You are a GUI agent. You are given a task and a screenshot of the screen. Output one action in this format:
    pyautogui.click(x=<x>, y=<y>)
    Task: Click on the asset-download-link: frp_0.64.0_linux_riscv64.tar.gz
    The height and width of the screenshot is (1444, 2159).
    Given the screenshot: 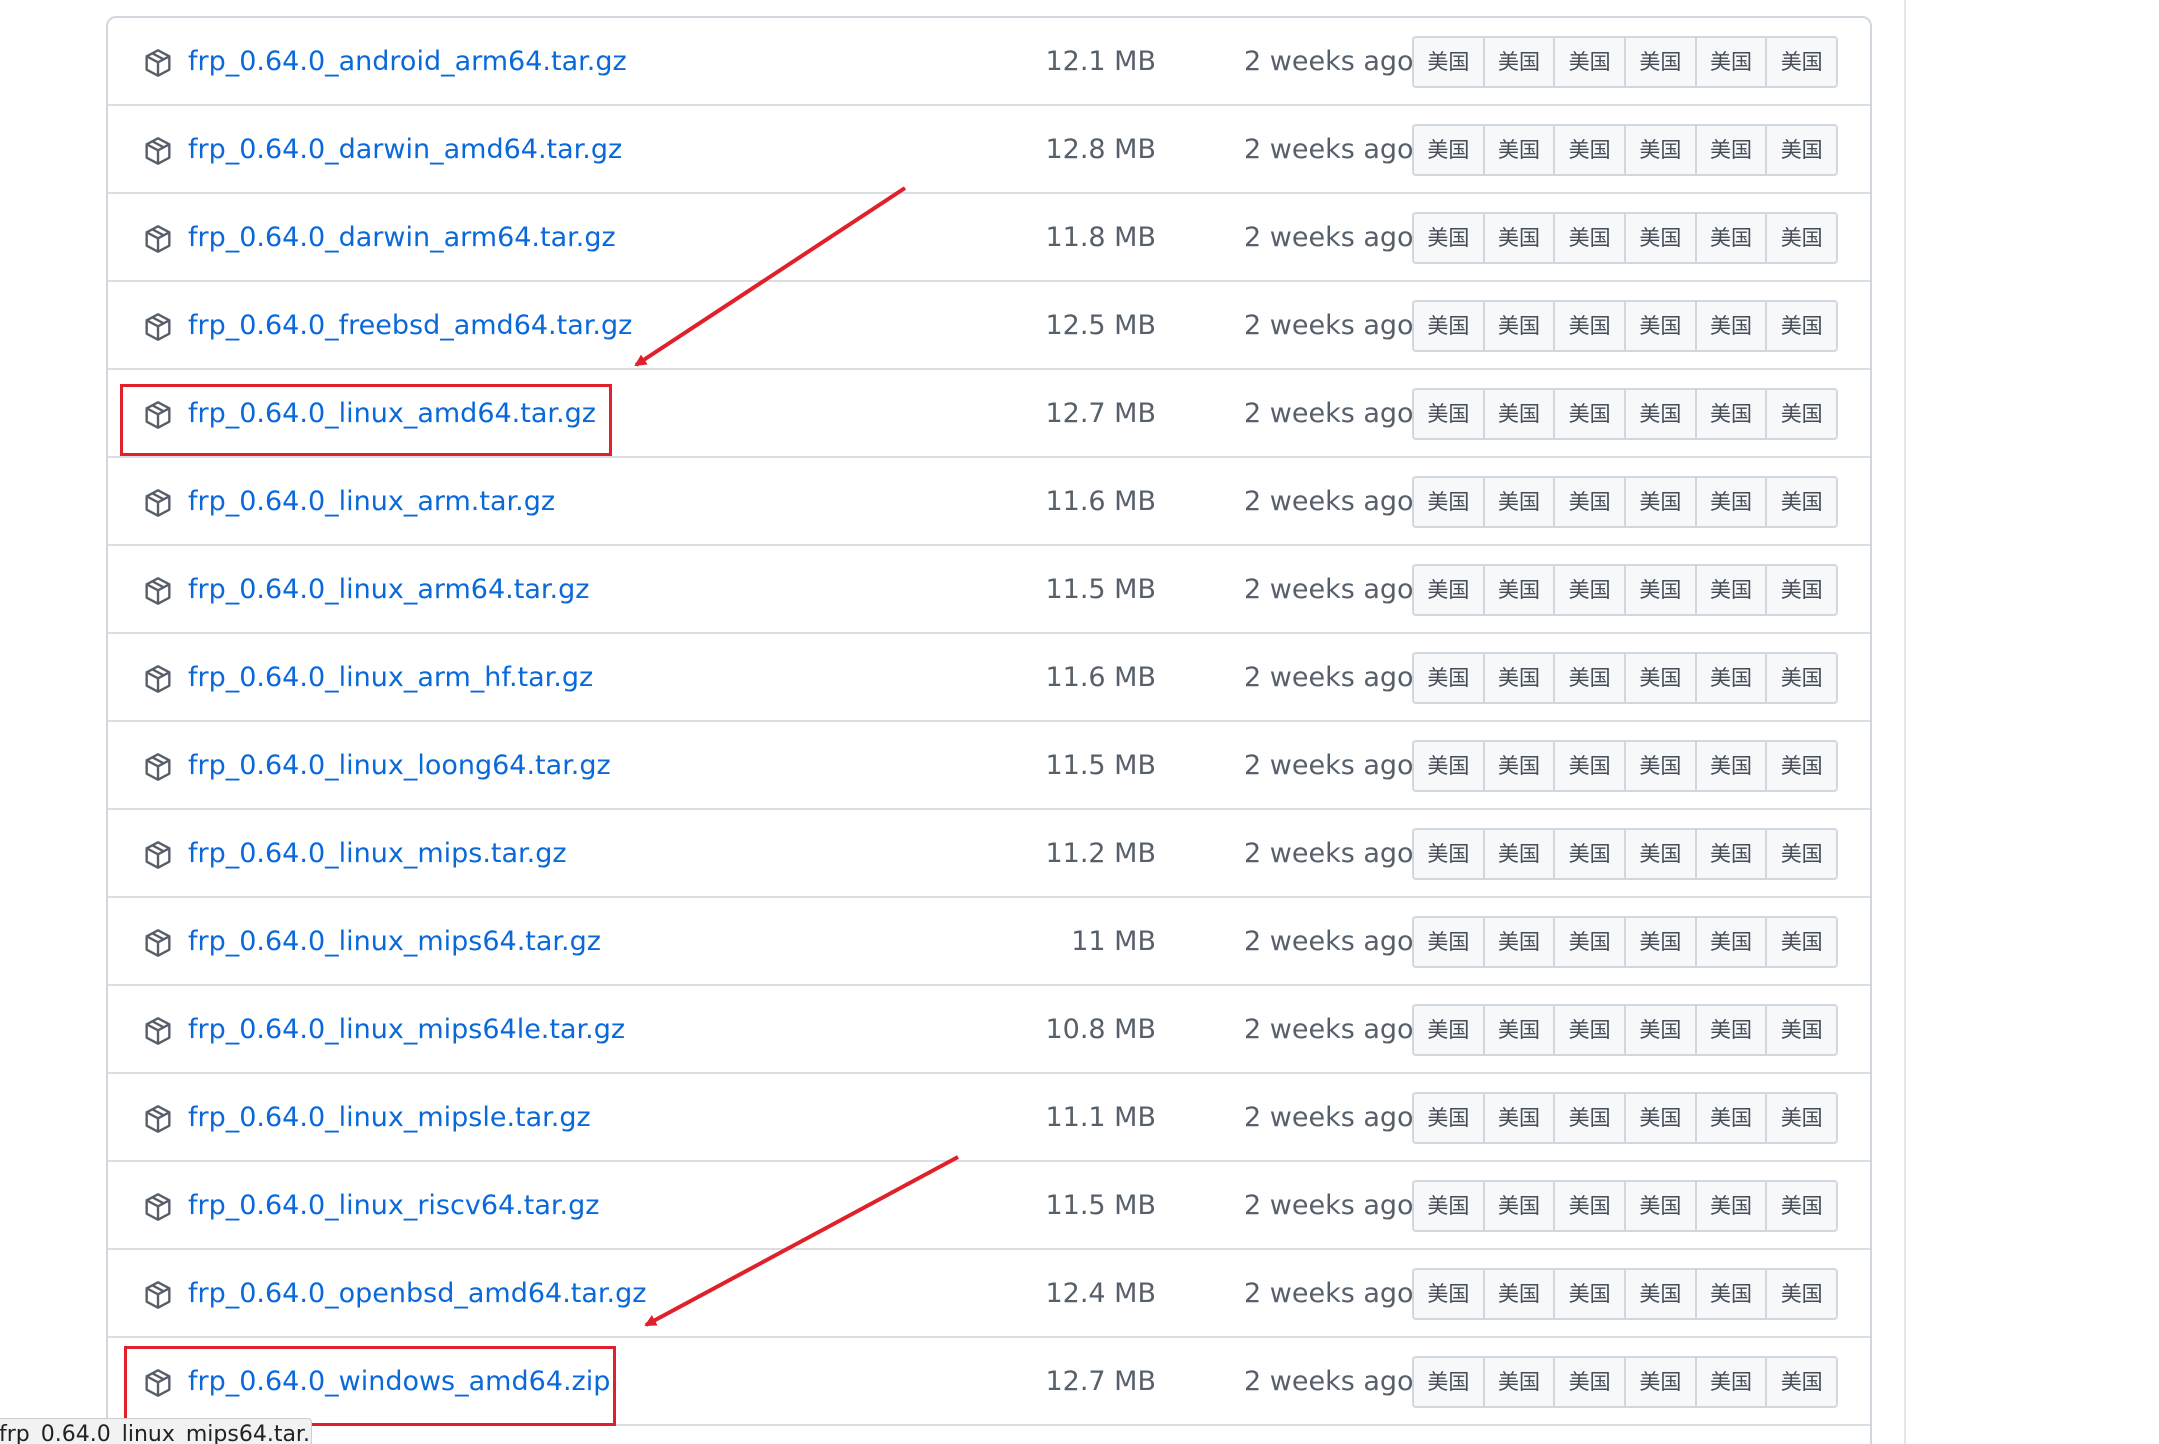 What is the action you would take?
    pyautogui.click(x=393, y=1206)
    